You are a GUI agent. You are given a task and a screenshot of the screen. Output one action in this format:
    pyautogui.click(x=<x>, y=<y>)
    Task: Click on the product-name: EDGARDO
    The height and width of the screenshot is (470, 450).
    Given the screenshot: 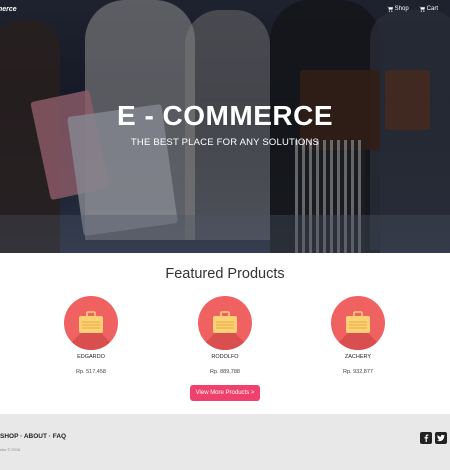 What is the action you would take?
    pyautogui.click(x=91, y=357)
    